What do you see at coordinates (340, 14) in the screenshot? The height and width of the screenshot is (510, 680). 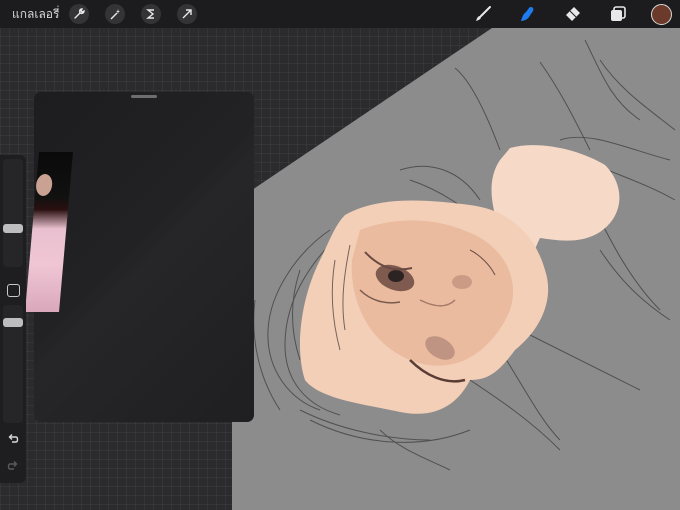 I see `top-toolbar: แกลเลอรี่` at bounding box center [340, 14].